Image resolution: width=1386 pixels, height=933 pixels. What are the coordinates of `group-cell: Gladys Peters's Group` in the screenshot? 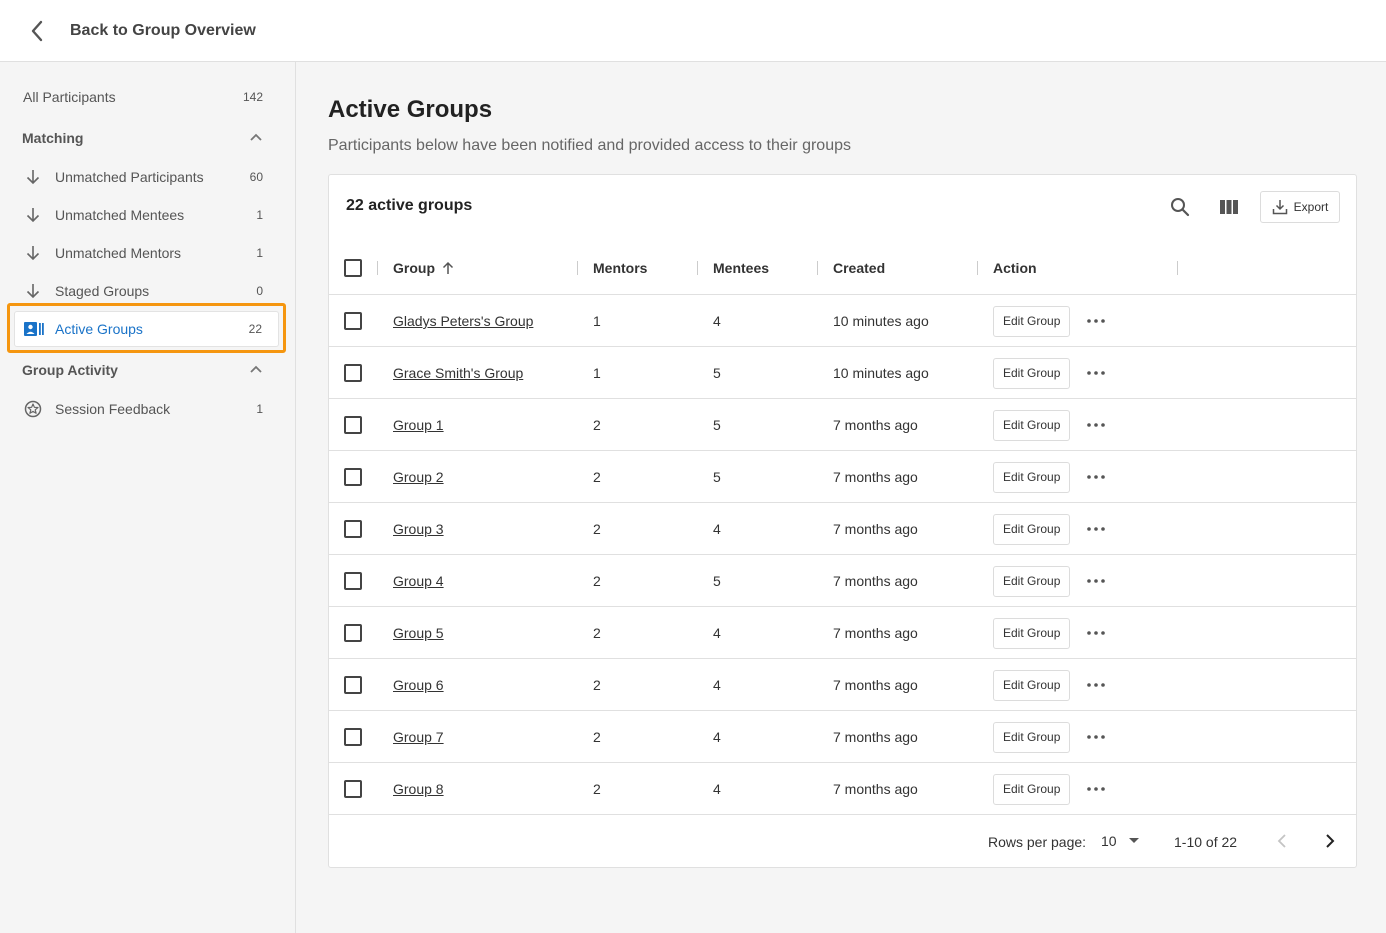 It's located at (463, 321).